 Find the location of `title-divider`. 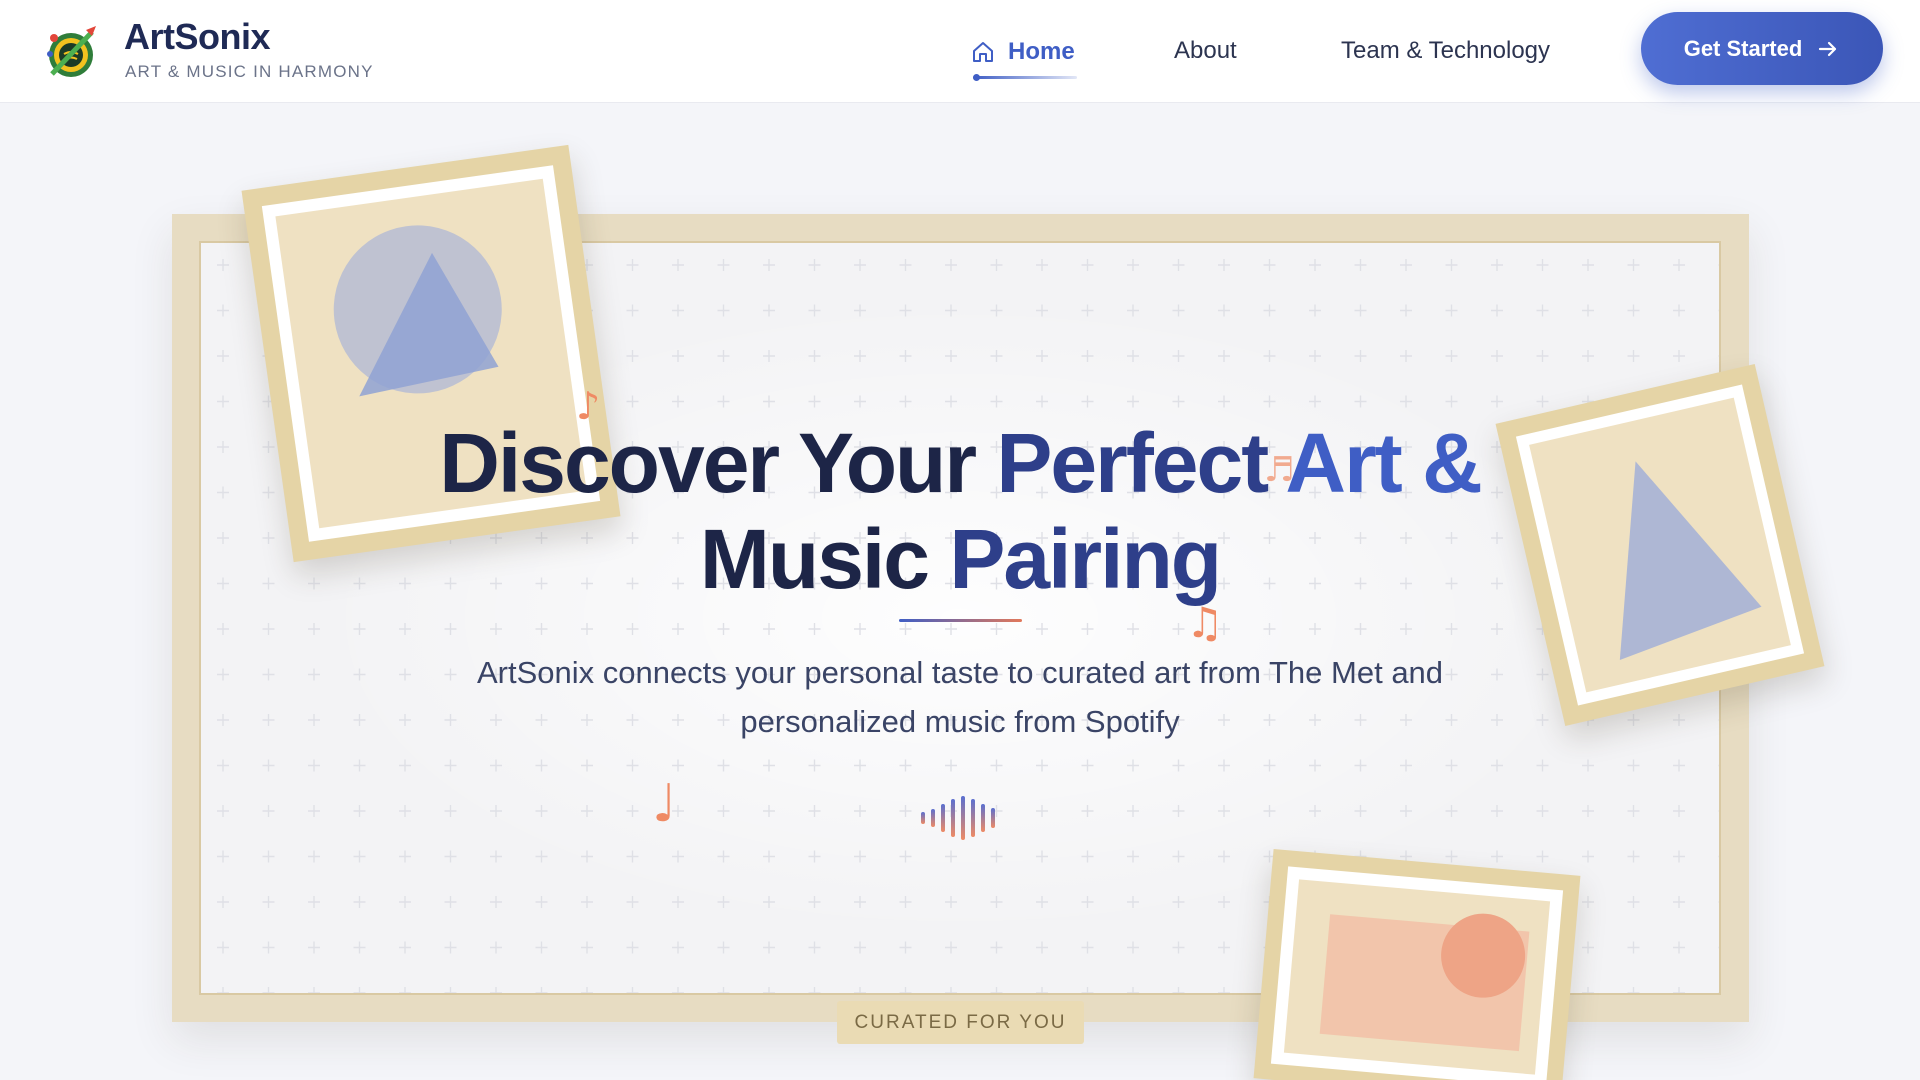

title-divider is located at coordinates (960, 620).